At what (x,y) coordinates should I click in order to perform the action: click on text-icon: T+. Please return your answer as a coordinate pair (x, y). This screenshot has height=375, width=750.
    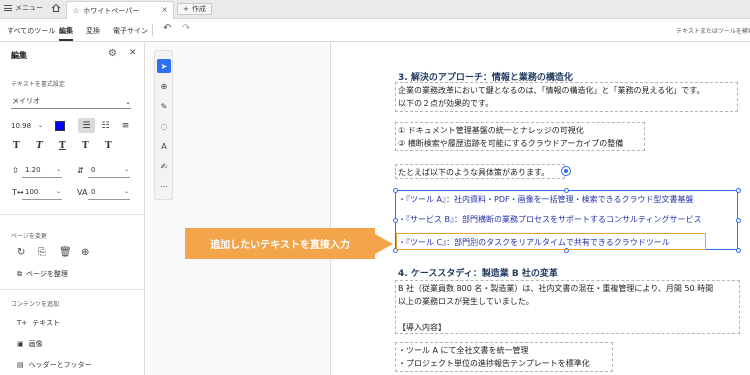
    Looking at the image, I should click on (22, 323).